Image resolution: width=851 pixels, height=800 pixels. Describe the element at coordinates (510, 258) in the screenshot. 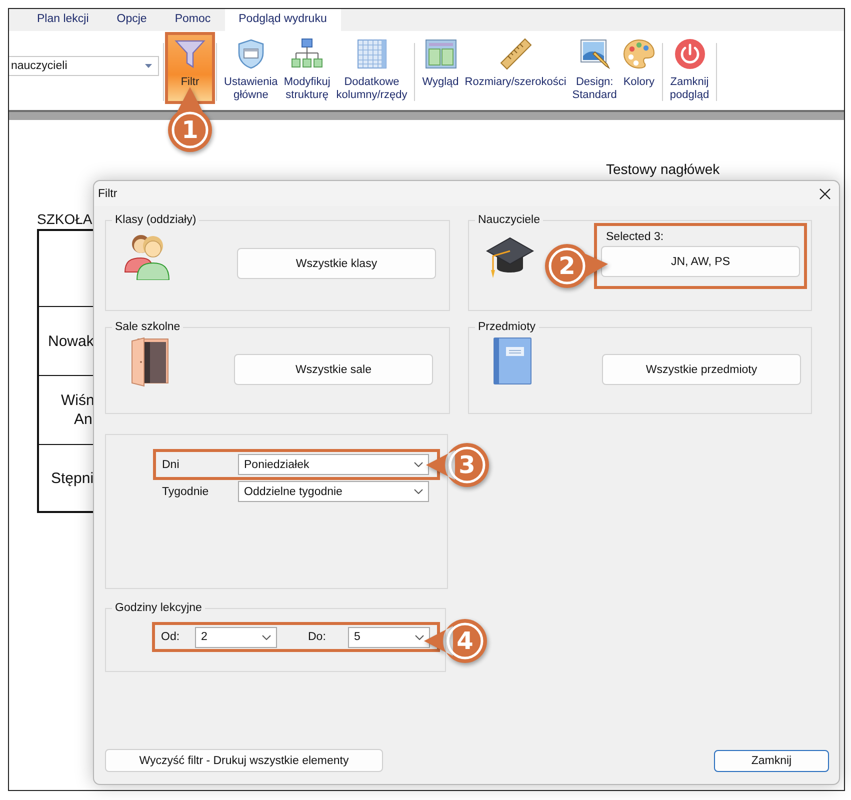

I see `graduation-cap-icon` at that location.